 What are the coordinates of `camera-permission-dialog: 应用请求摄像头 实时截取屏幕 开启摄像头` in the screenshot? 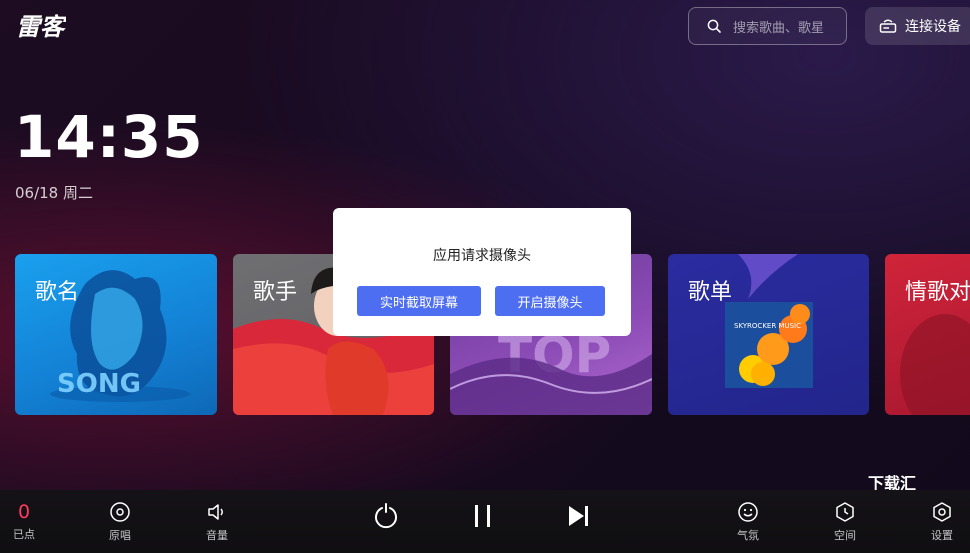 It's located at (482, 272).